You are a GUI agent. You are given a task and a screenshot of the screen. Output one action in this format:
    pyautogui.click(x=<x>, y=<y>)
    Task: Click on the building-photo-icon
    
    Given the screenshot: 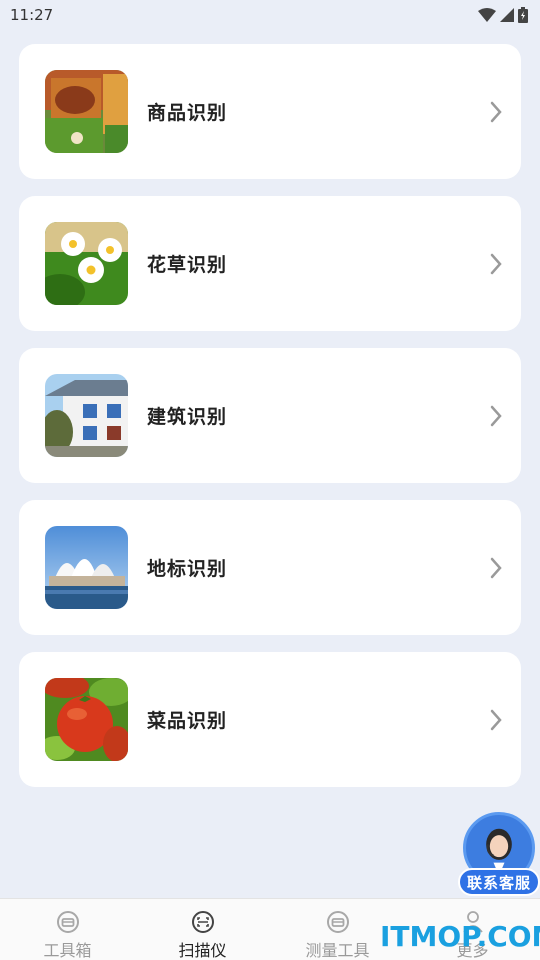 What is the action you would take?
    pyautogui.click(x=86, y=415)
    